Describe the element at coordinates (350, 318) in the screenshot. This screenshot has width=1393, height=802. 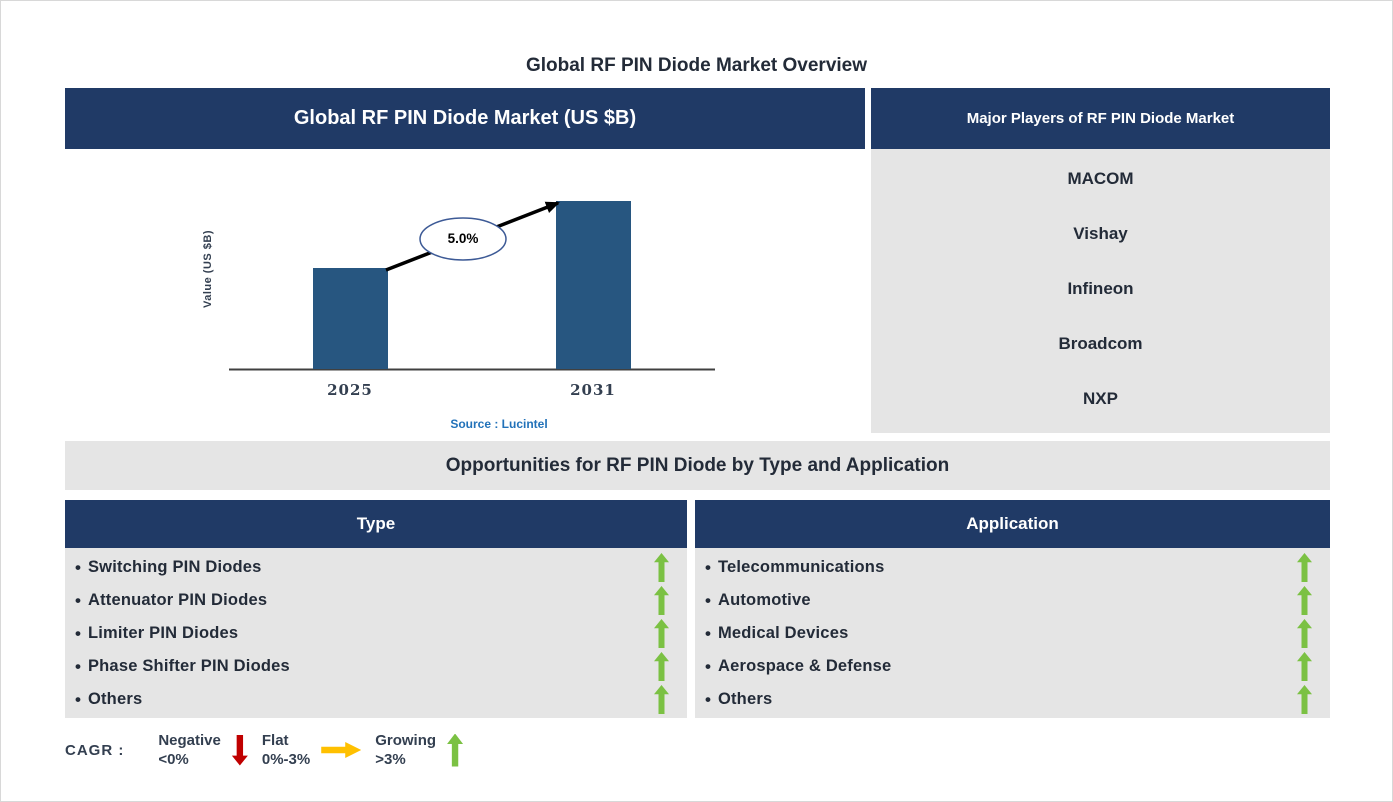
I see `bar-2025` at that location.